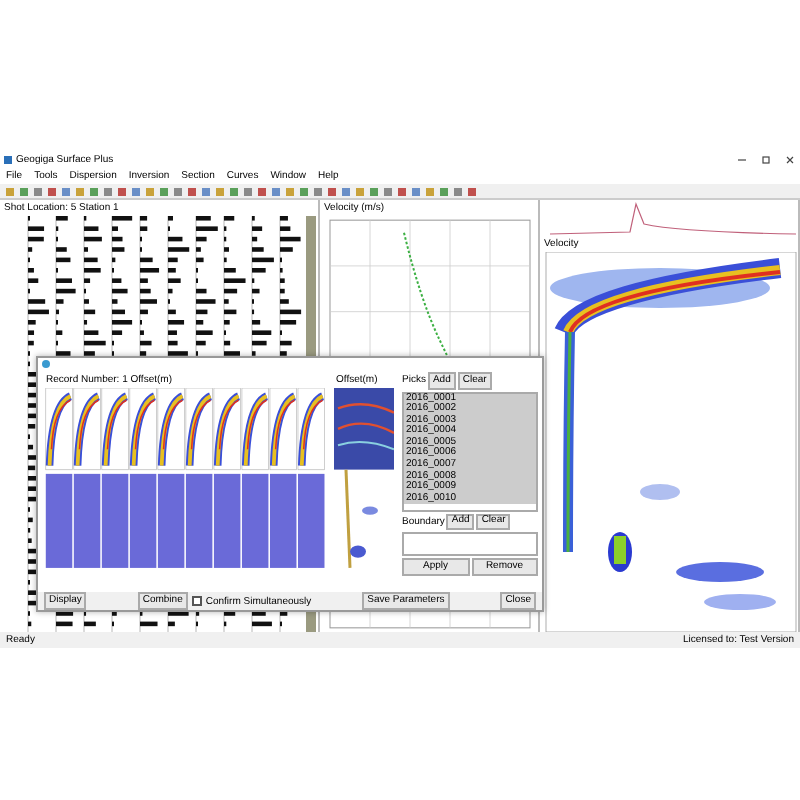 This screenshot has width=800, height=800. Describe the element at coordinates (766, 160) in the screenshot. I see `maximize-icon` at that location.